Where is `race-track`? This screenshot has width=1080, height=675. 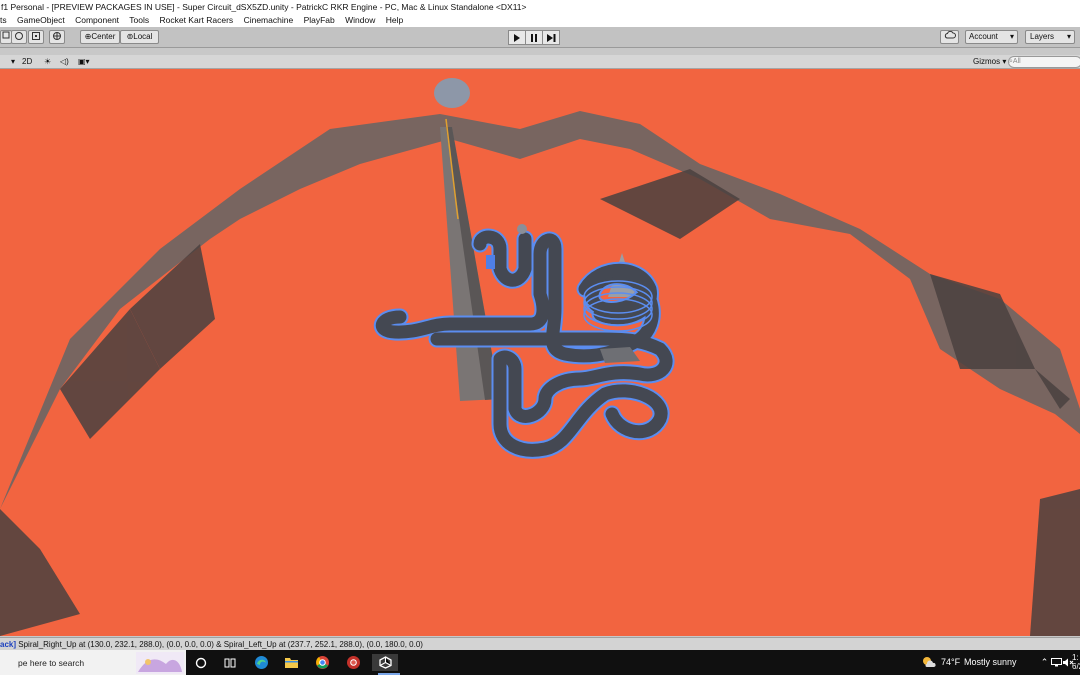 race-track is located at coordinates (524, 343).